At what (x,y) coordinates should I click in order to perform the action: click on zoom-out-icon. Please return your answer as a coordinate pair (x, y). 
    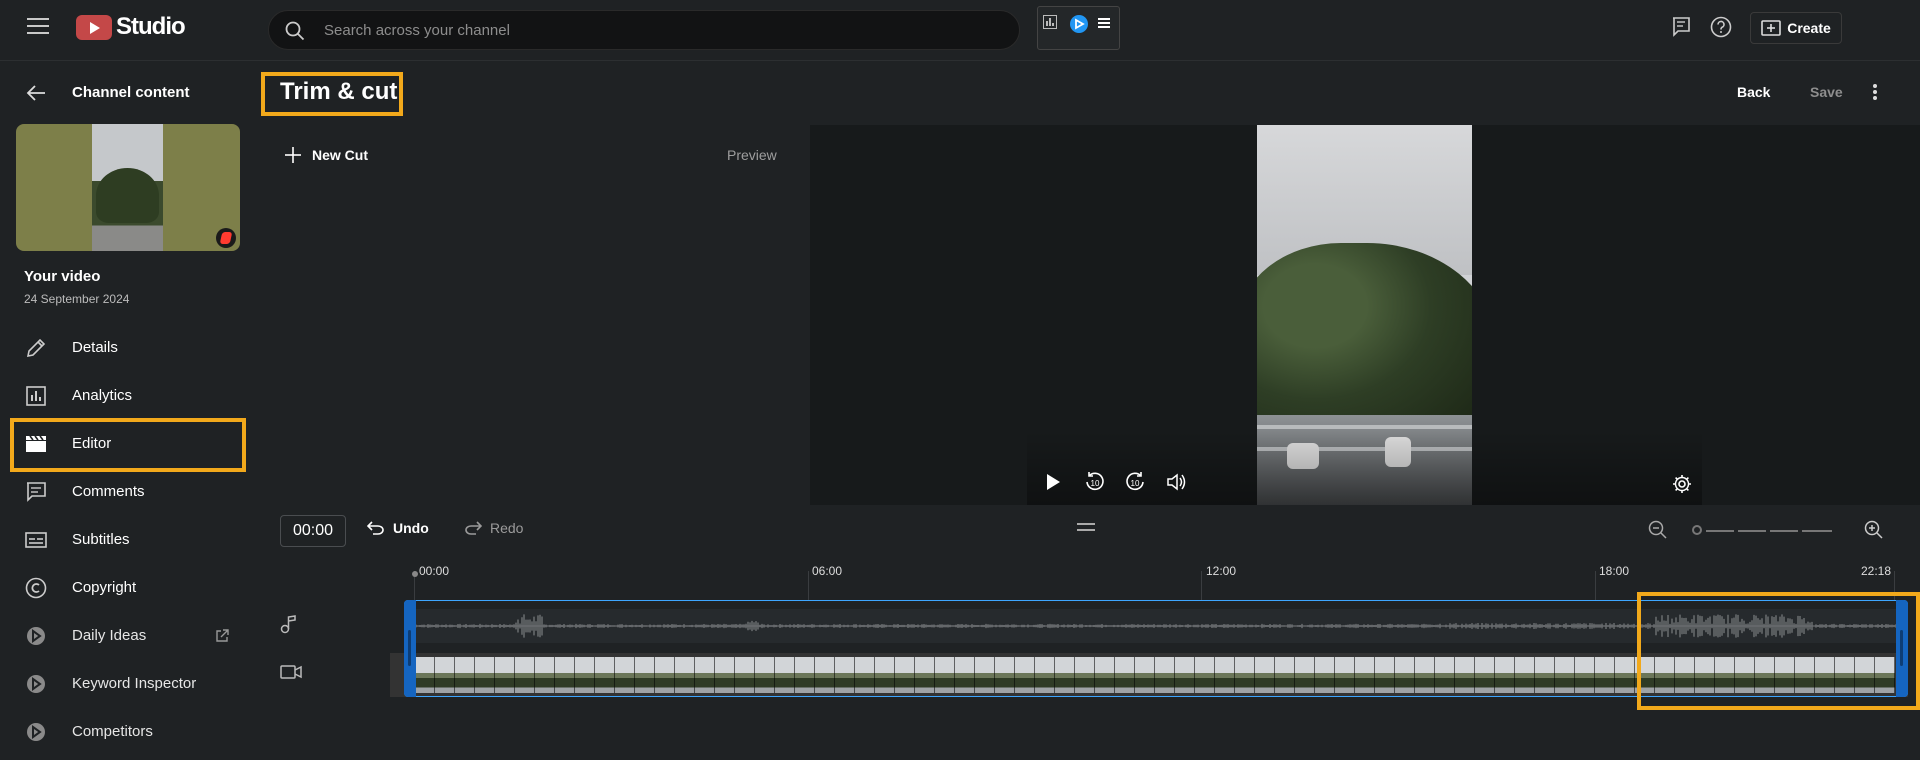
    Looking at the image, I should click on (1658, 530).